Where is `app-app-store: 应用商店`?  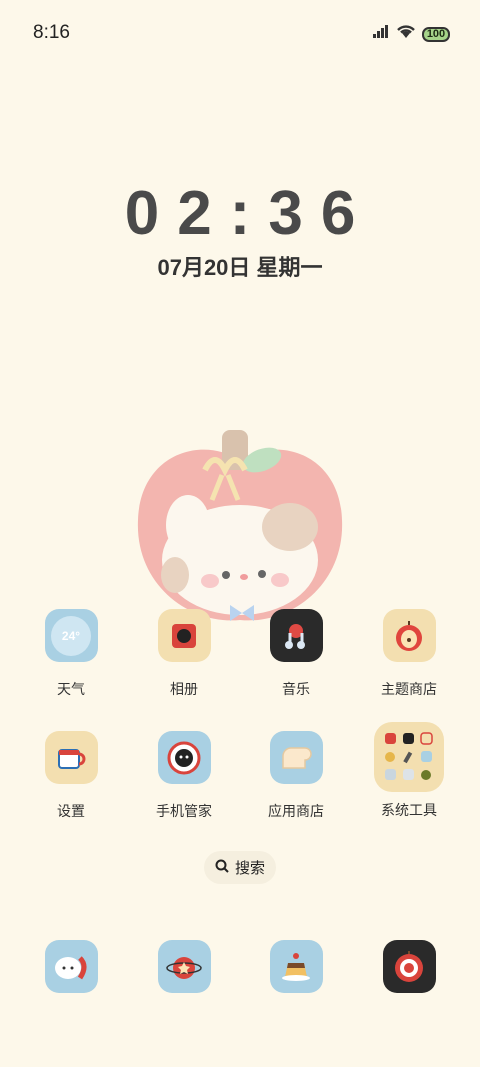 app-app-store: 应用商店 is located at coordinates (296, 776).